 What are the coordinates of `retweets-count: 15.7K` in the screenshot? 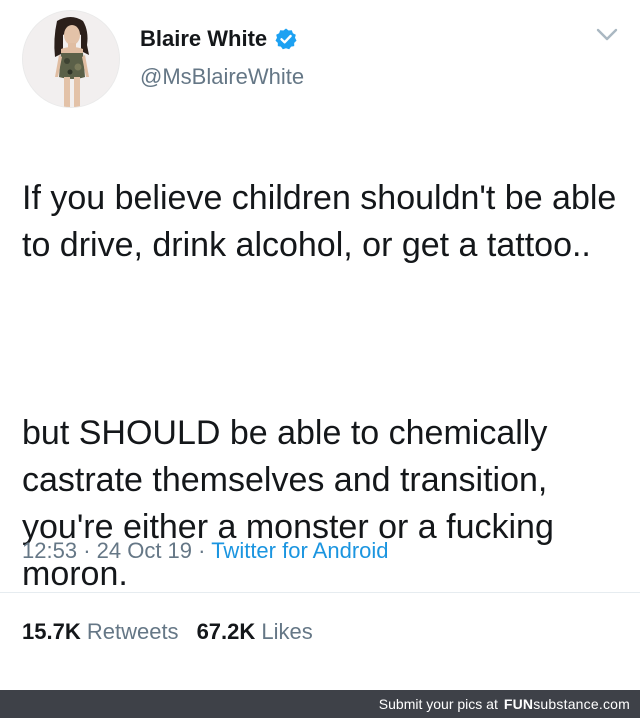 It's located at (51, 631).